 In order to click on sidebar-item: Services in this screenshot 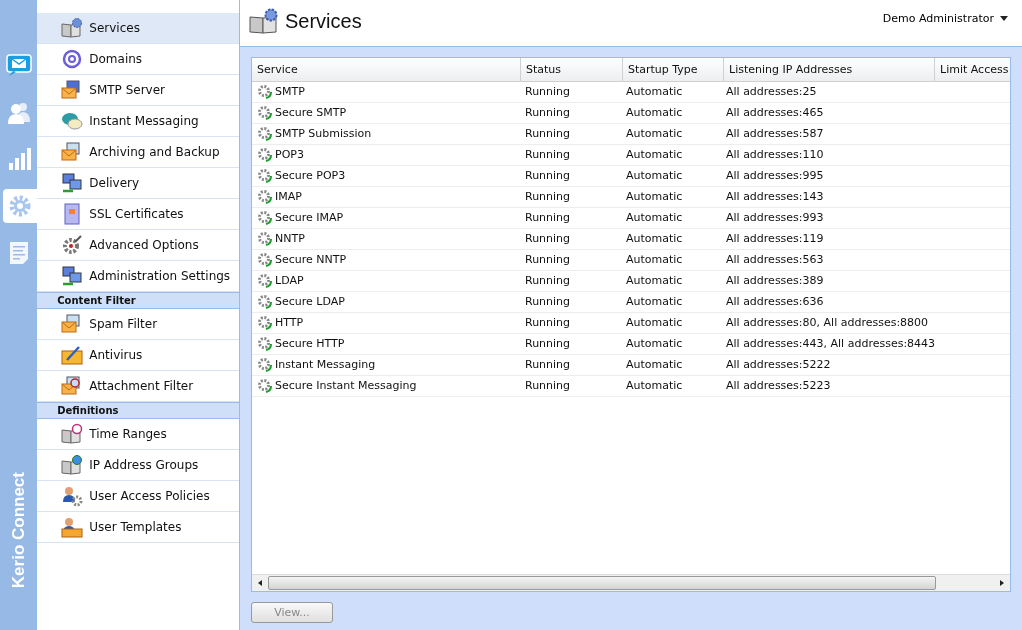, I will do `click(138, 28)`.